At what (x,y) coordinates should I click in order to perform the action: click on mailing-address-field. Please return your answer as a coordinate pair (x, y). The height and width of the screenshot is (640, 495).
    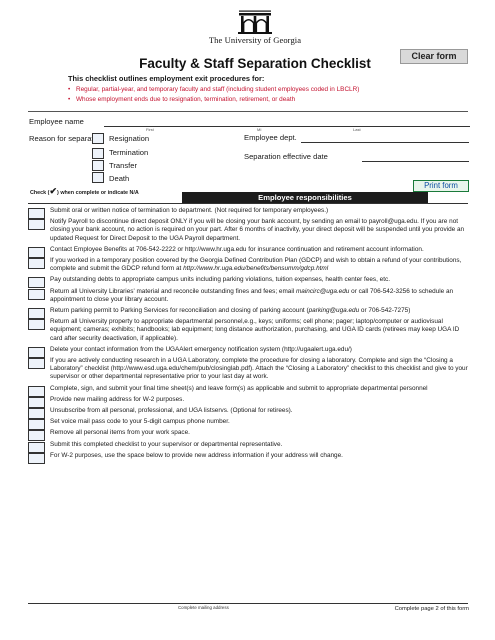
    Looking at the image, I should click on (248, 603).